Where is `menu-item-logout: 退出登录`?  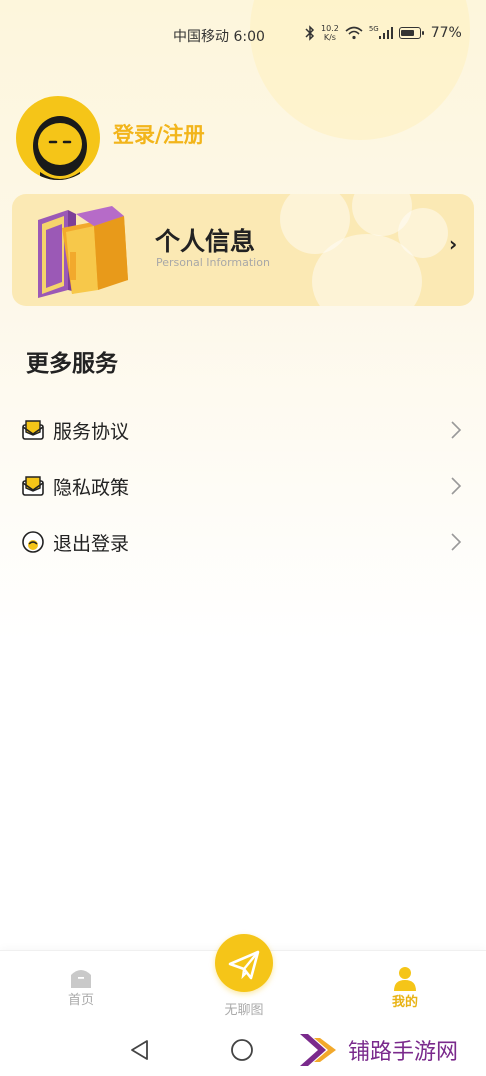 menu-item-logout: 退出登录 is located at coordinates (243, 542).